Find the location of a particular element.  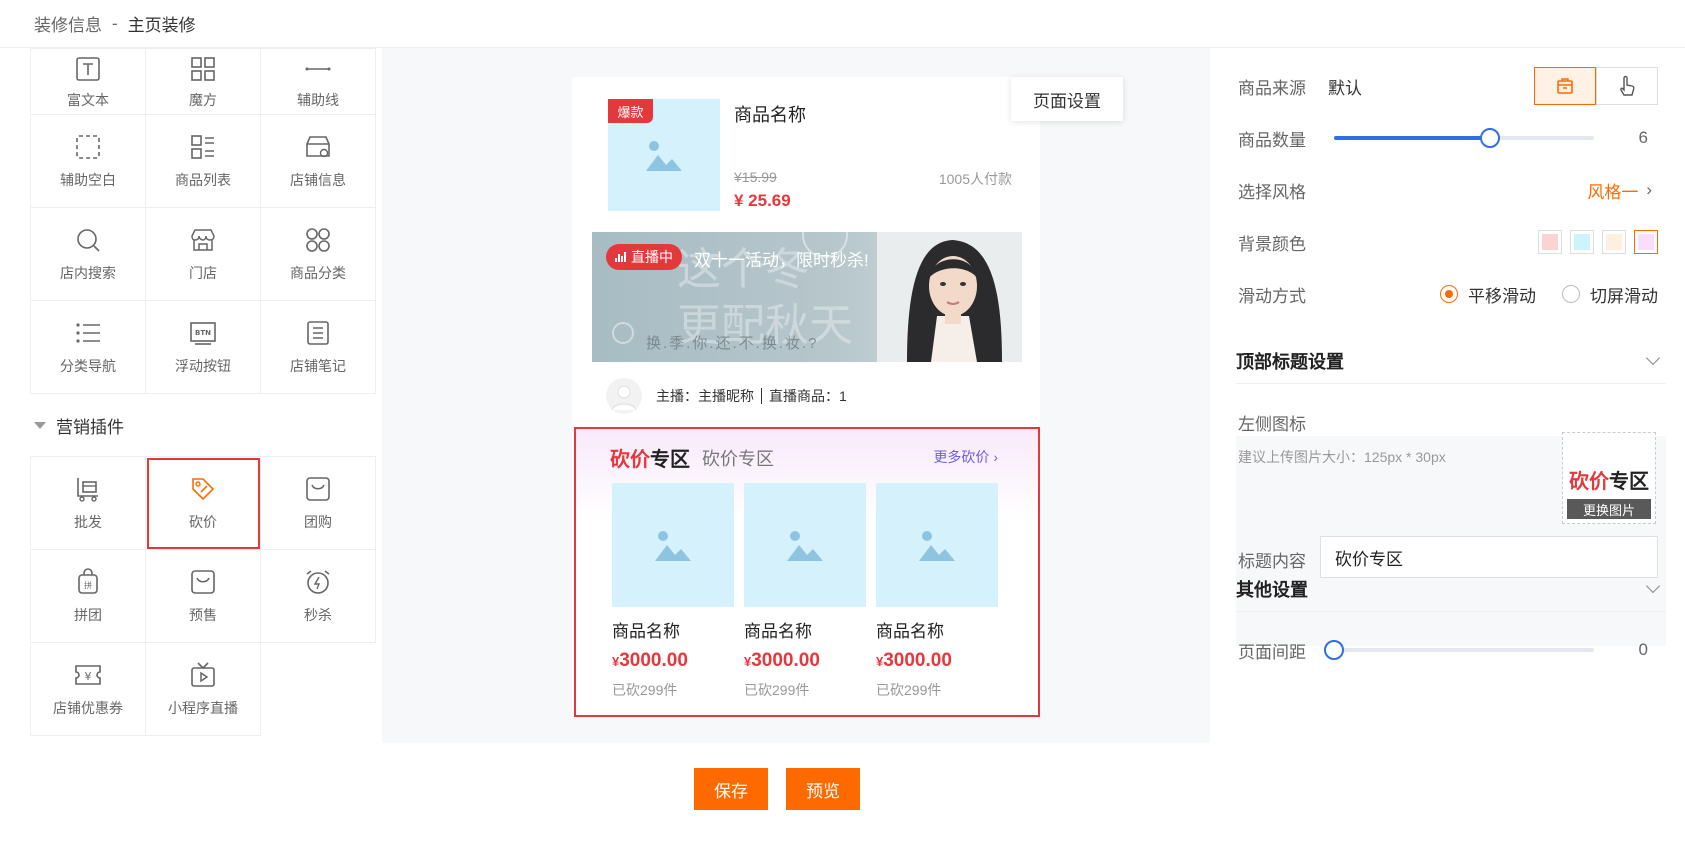

caret-down-icon is located at coordinates (40, 425).